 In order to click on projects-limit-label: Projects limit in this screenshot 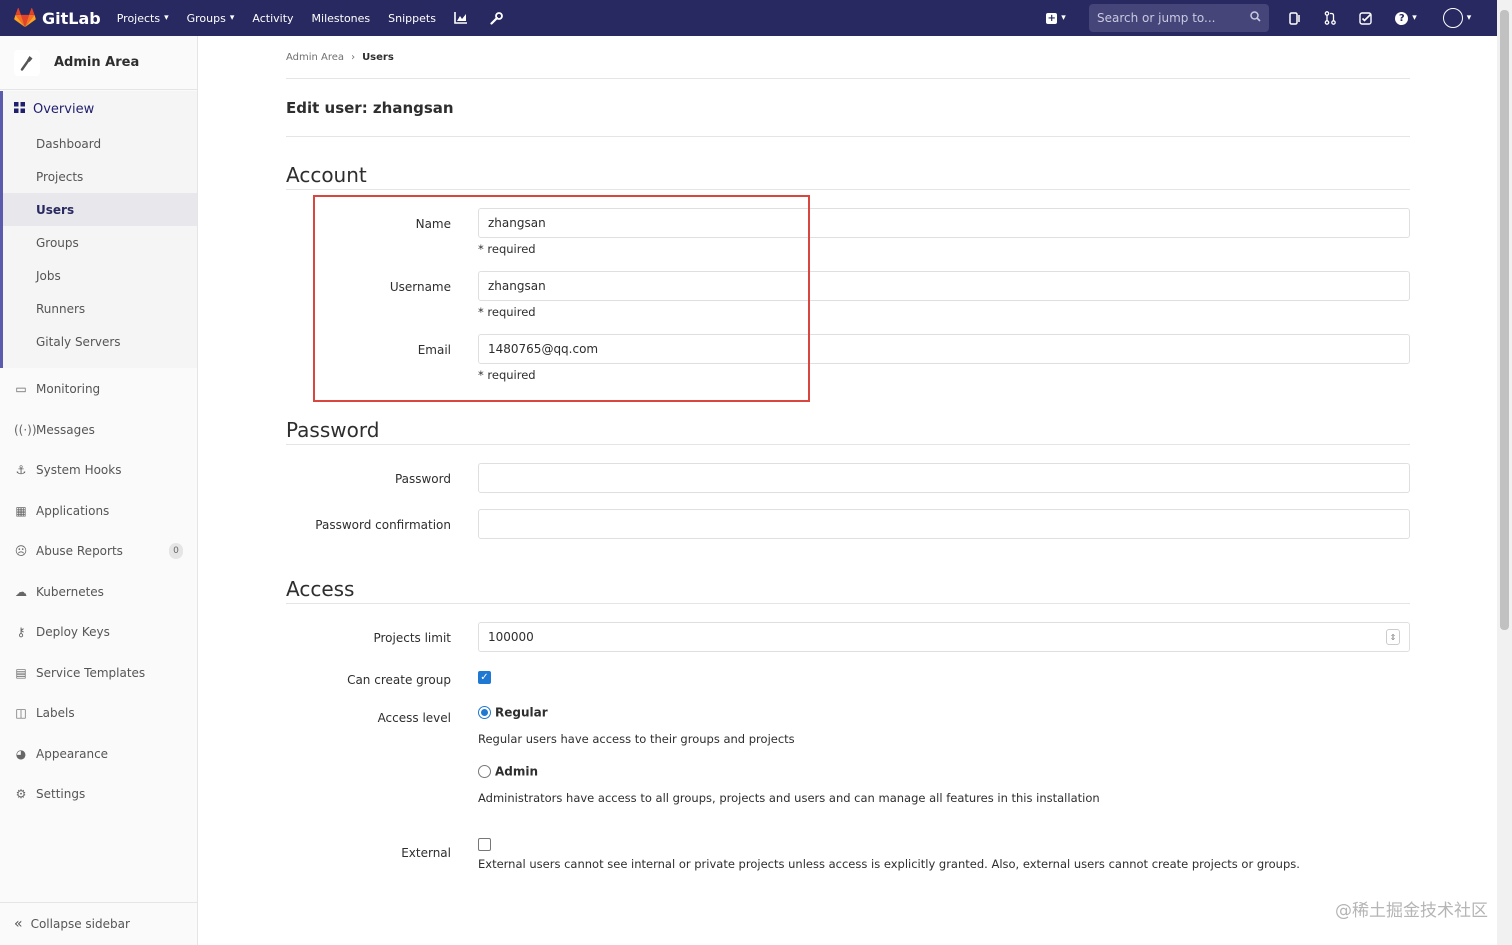, I will do `click(412, 638)`.